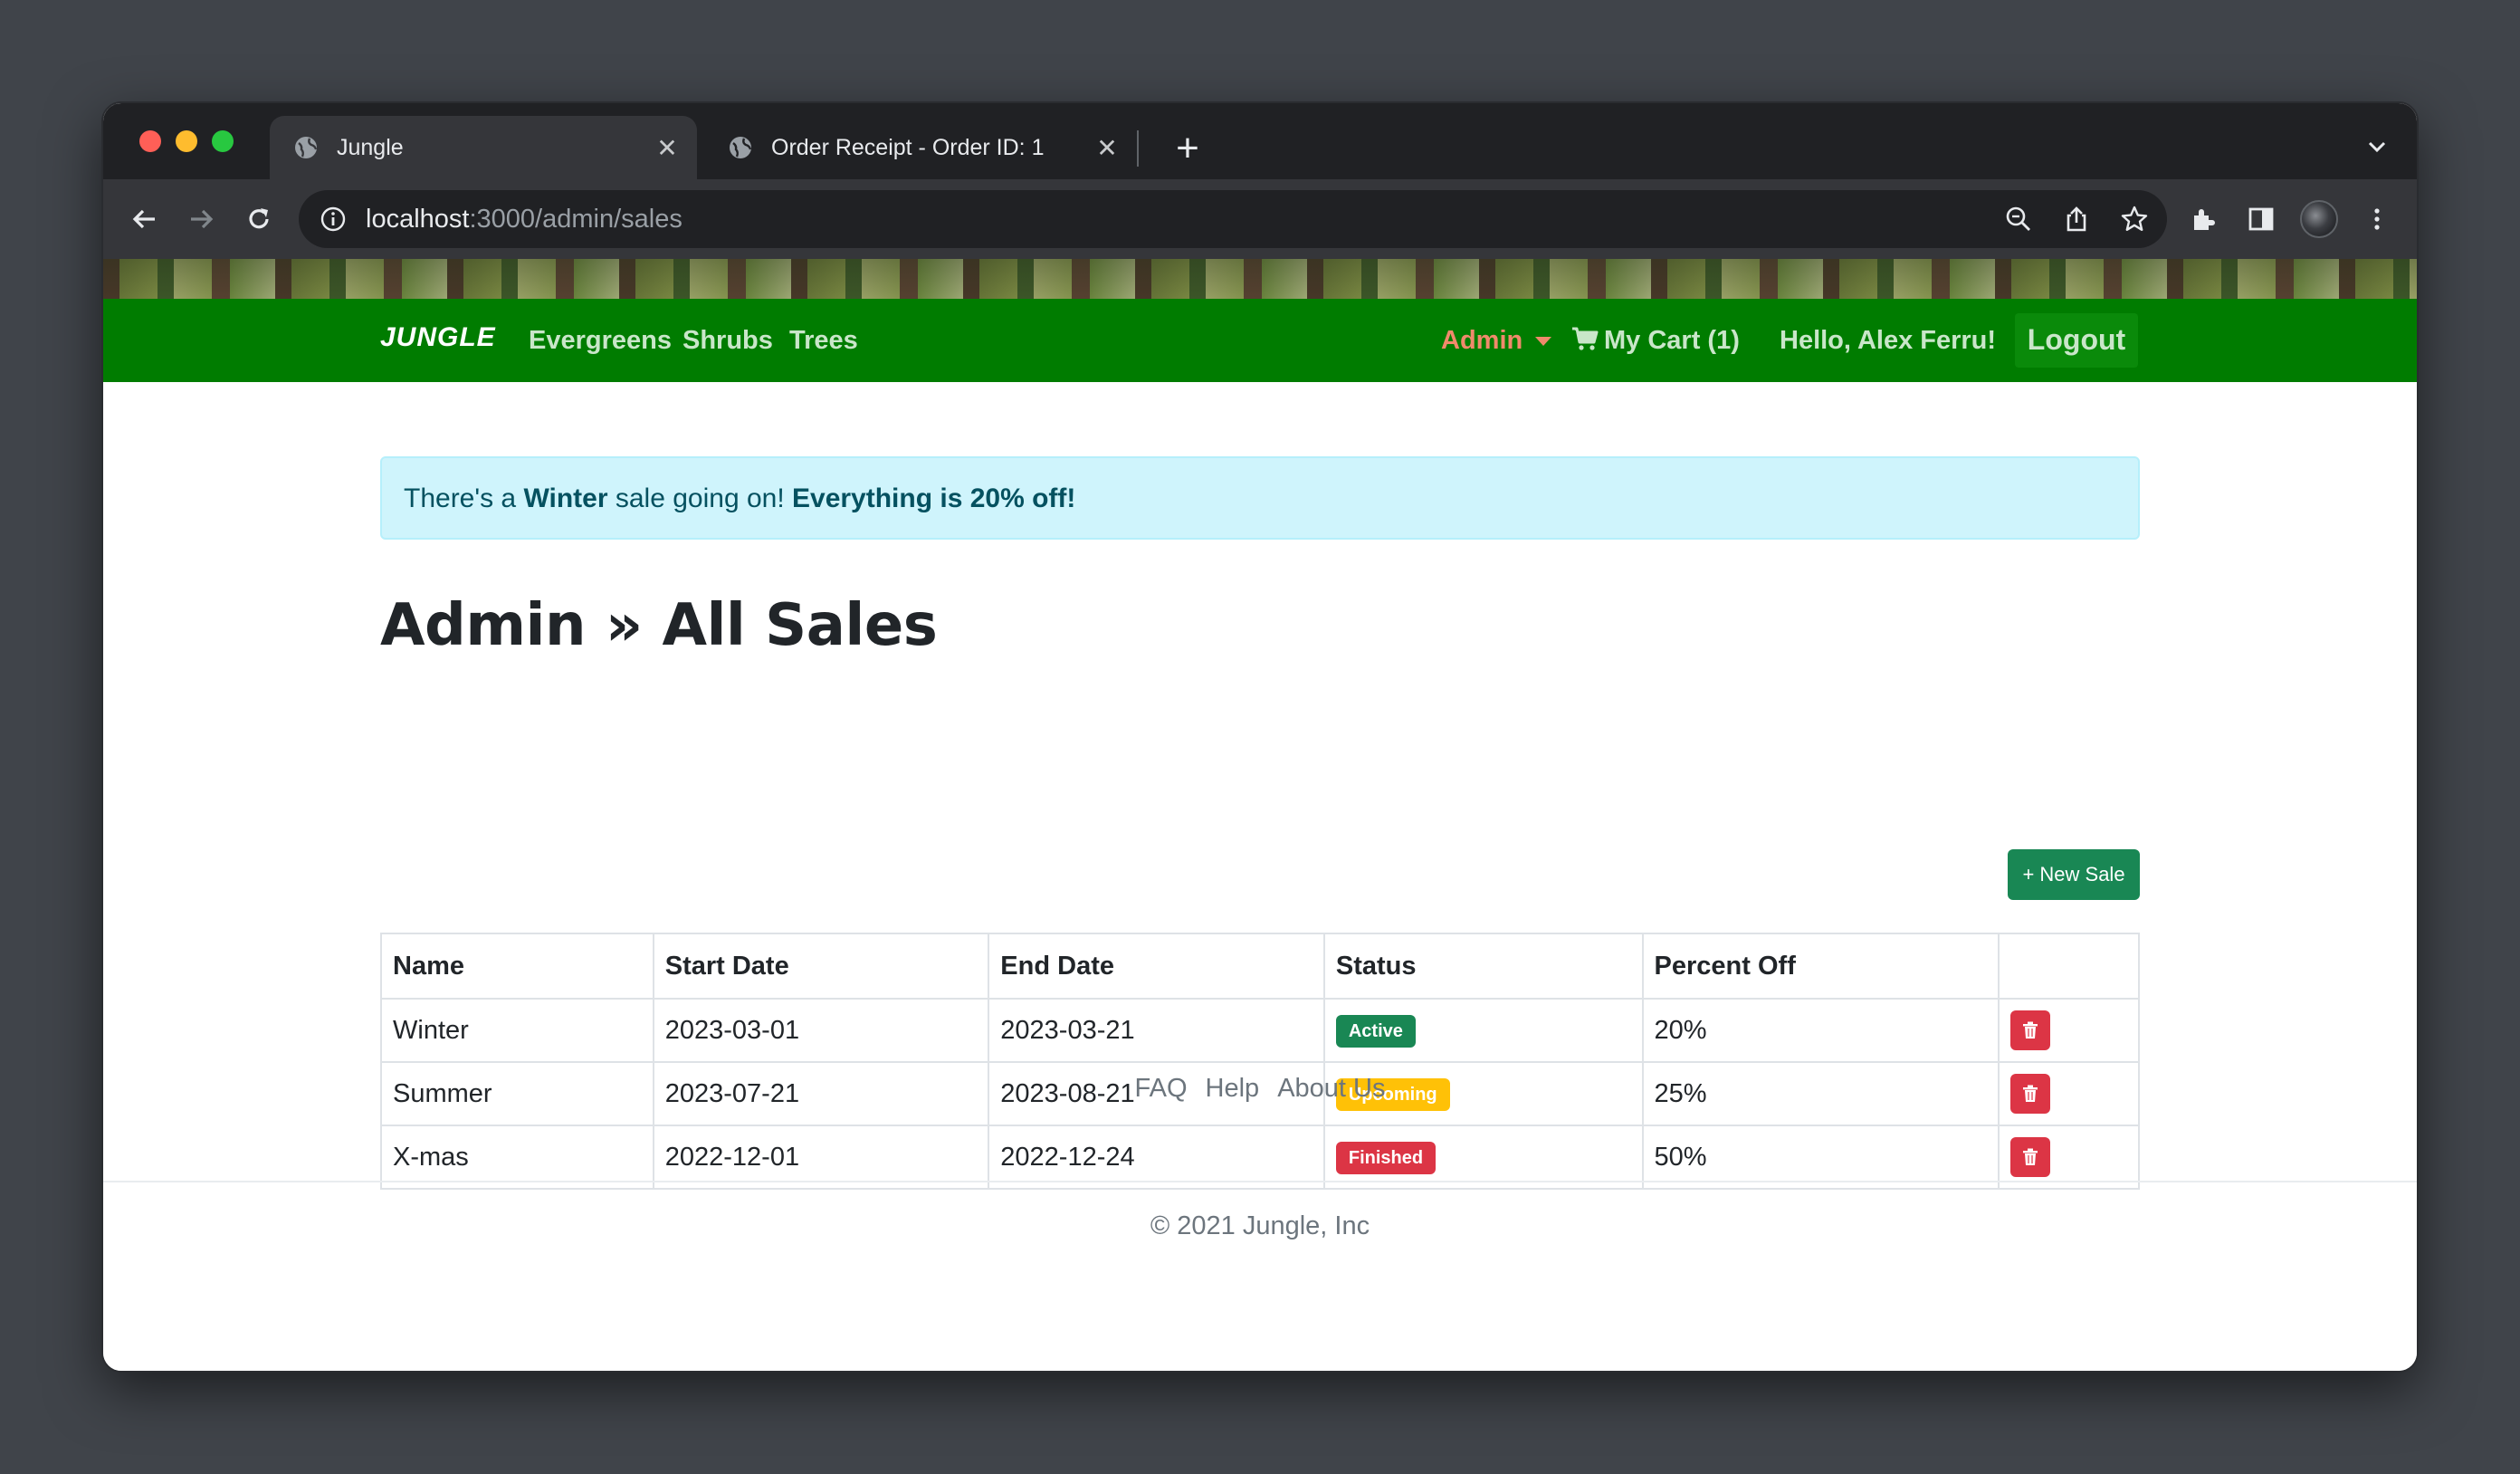 Image resolution: width=2520 pixels, height=1474 pixels. What do you see at coordinates (576, 219) in the screenshot?
I see `url-path: :3000/admin/sales` at bounding box center [576, 219].